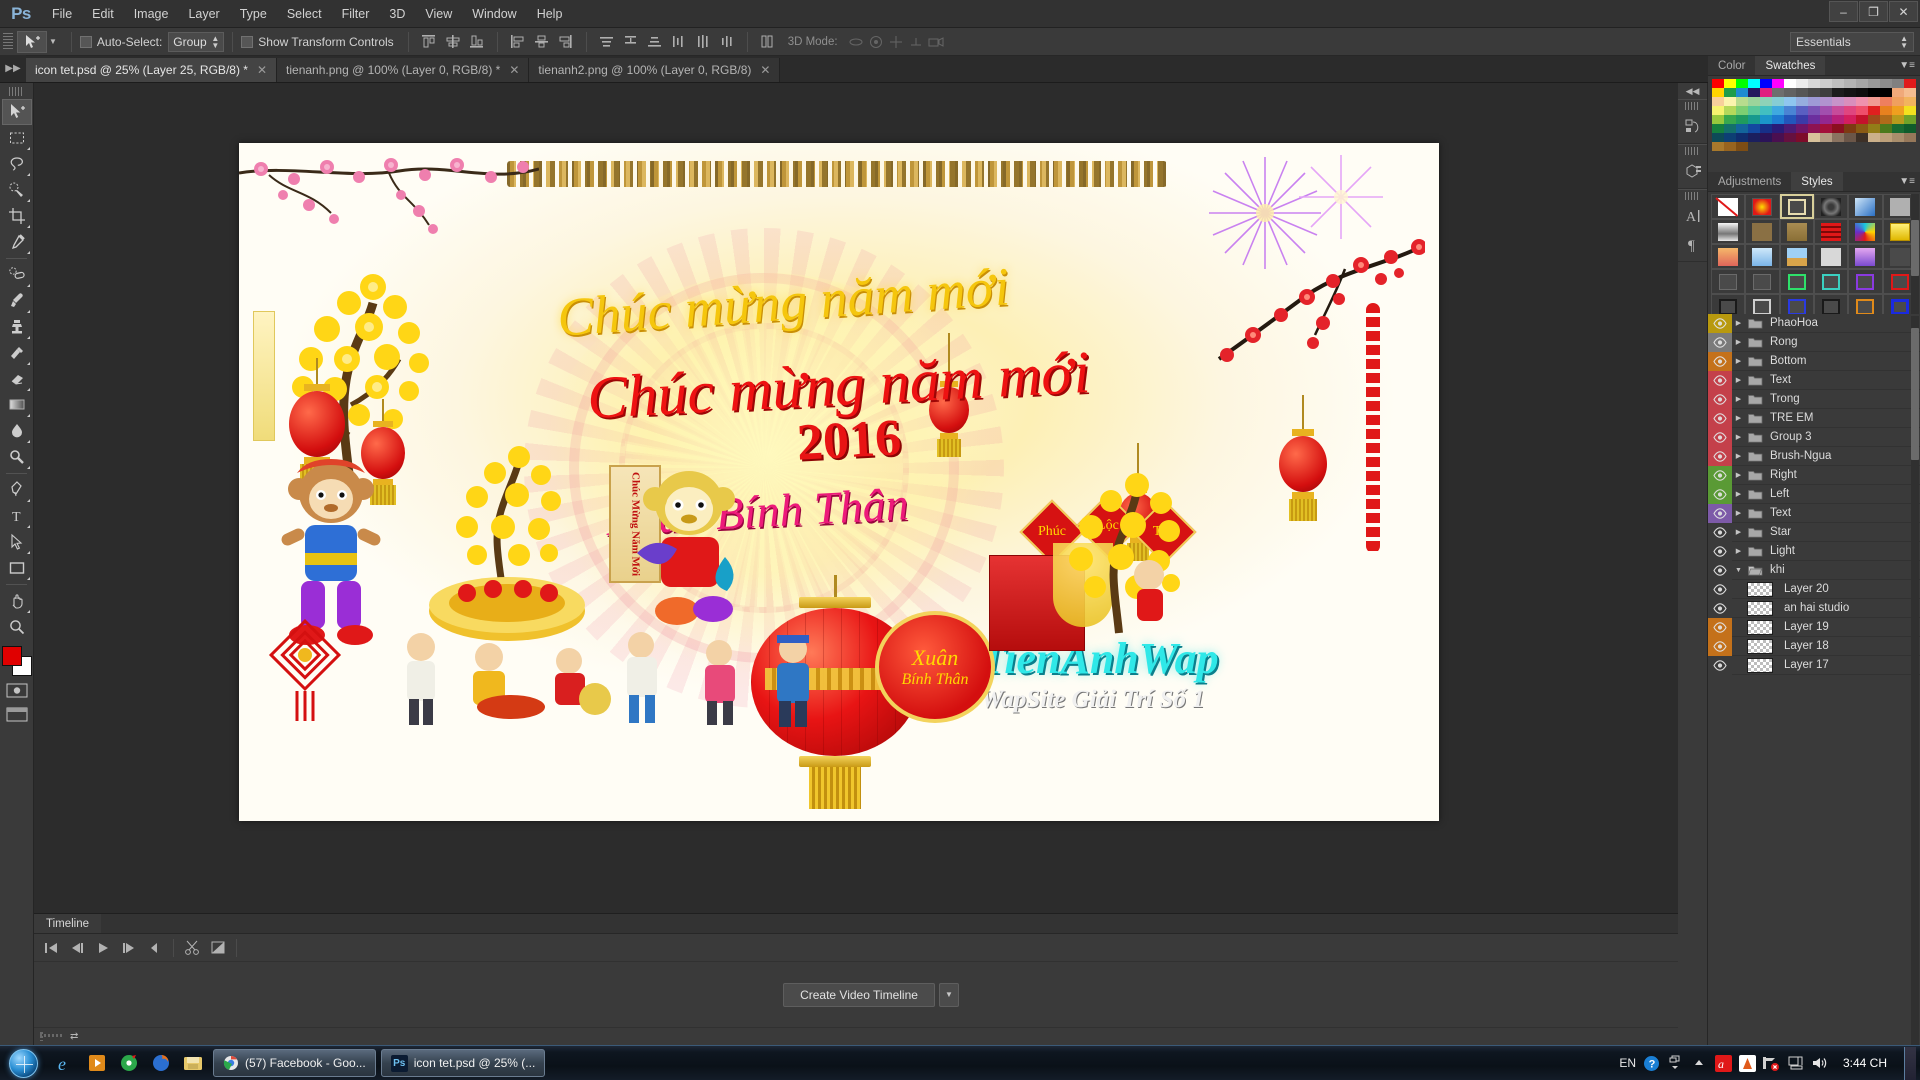 The image size is (1920, 1080). I want to click on crop-tool, so click(17, 216).